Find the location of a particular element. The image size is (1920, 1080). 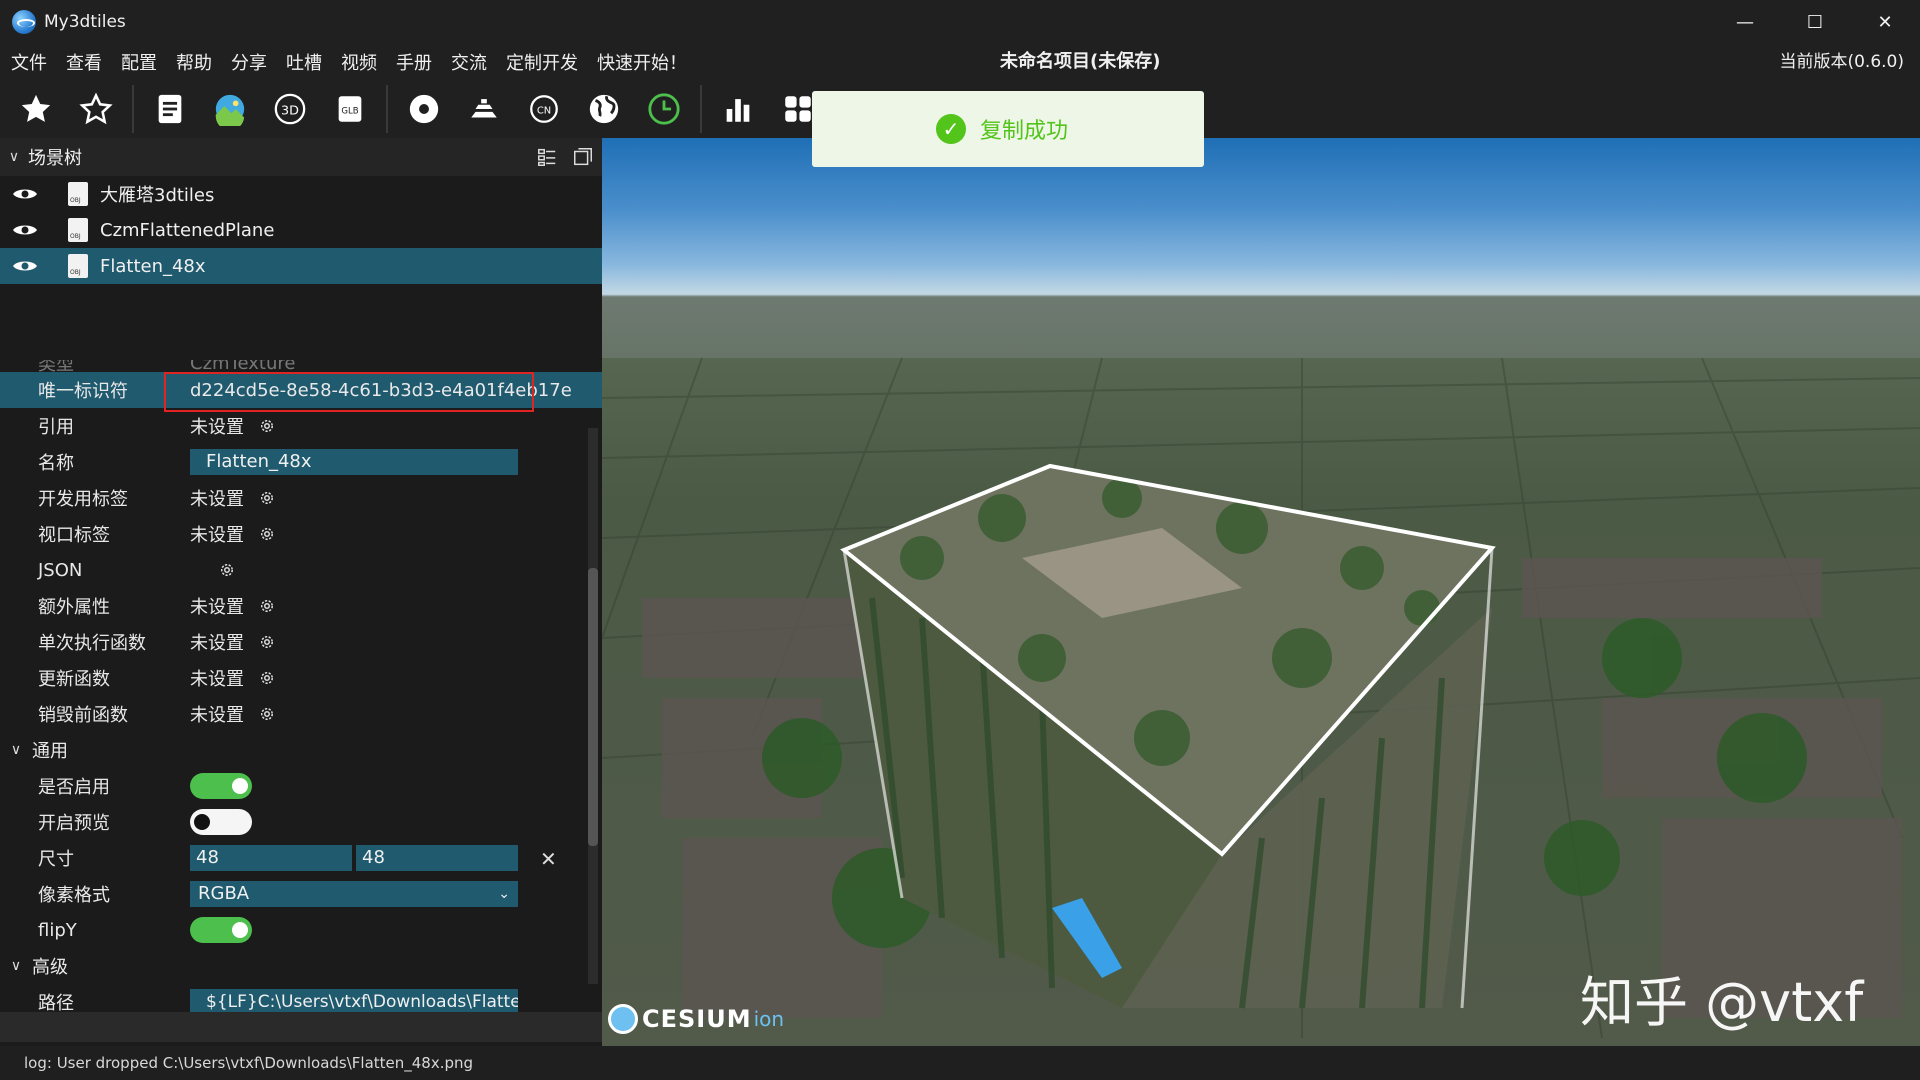

cn-icon: CN is located at coordinates (544, 109).